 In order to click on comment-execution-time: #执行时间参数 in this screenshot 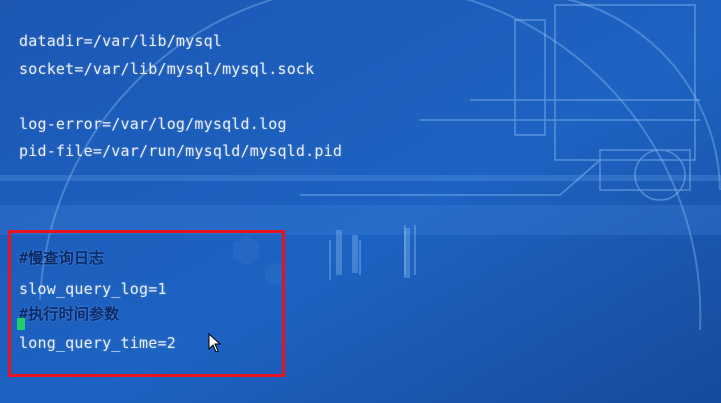, I will do `click(69, 314)`.